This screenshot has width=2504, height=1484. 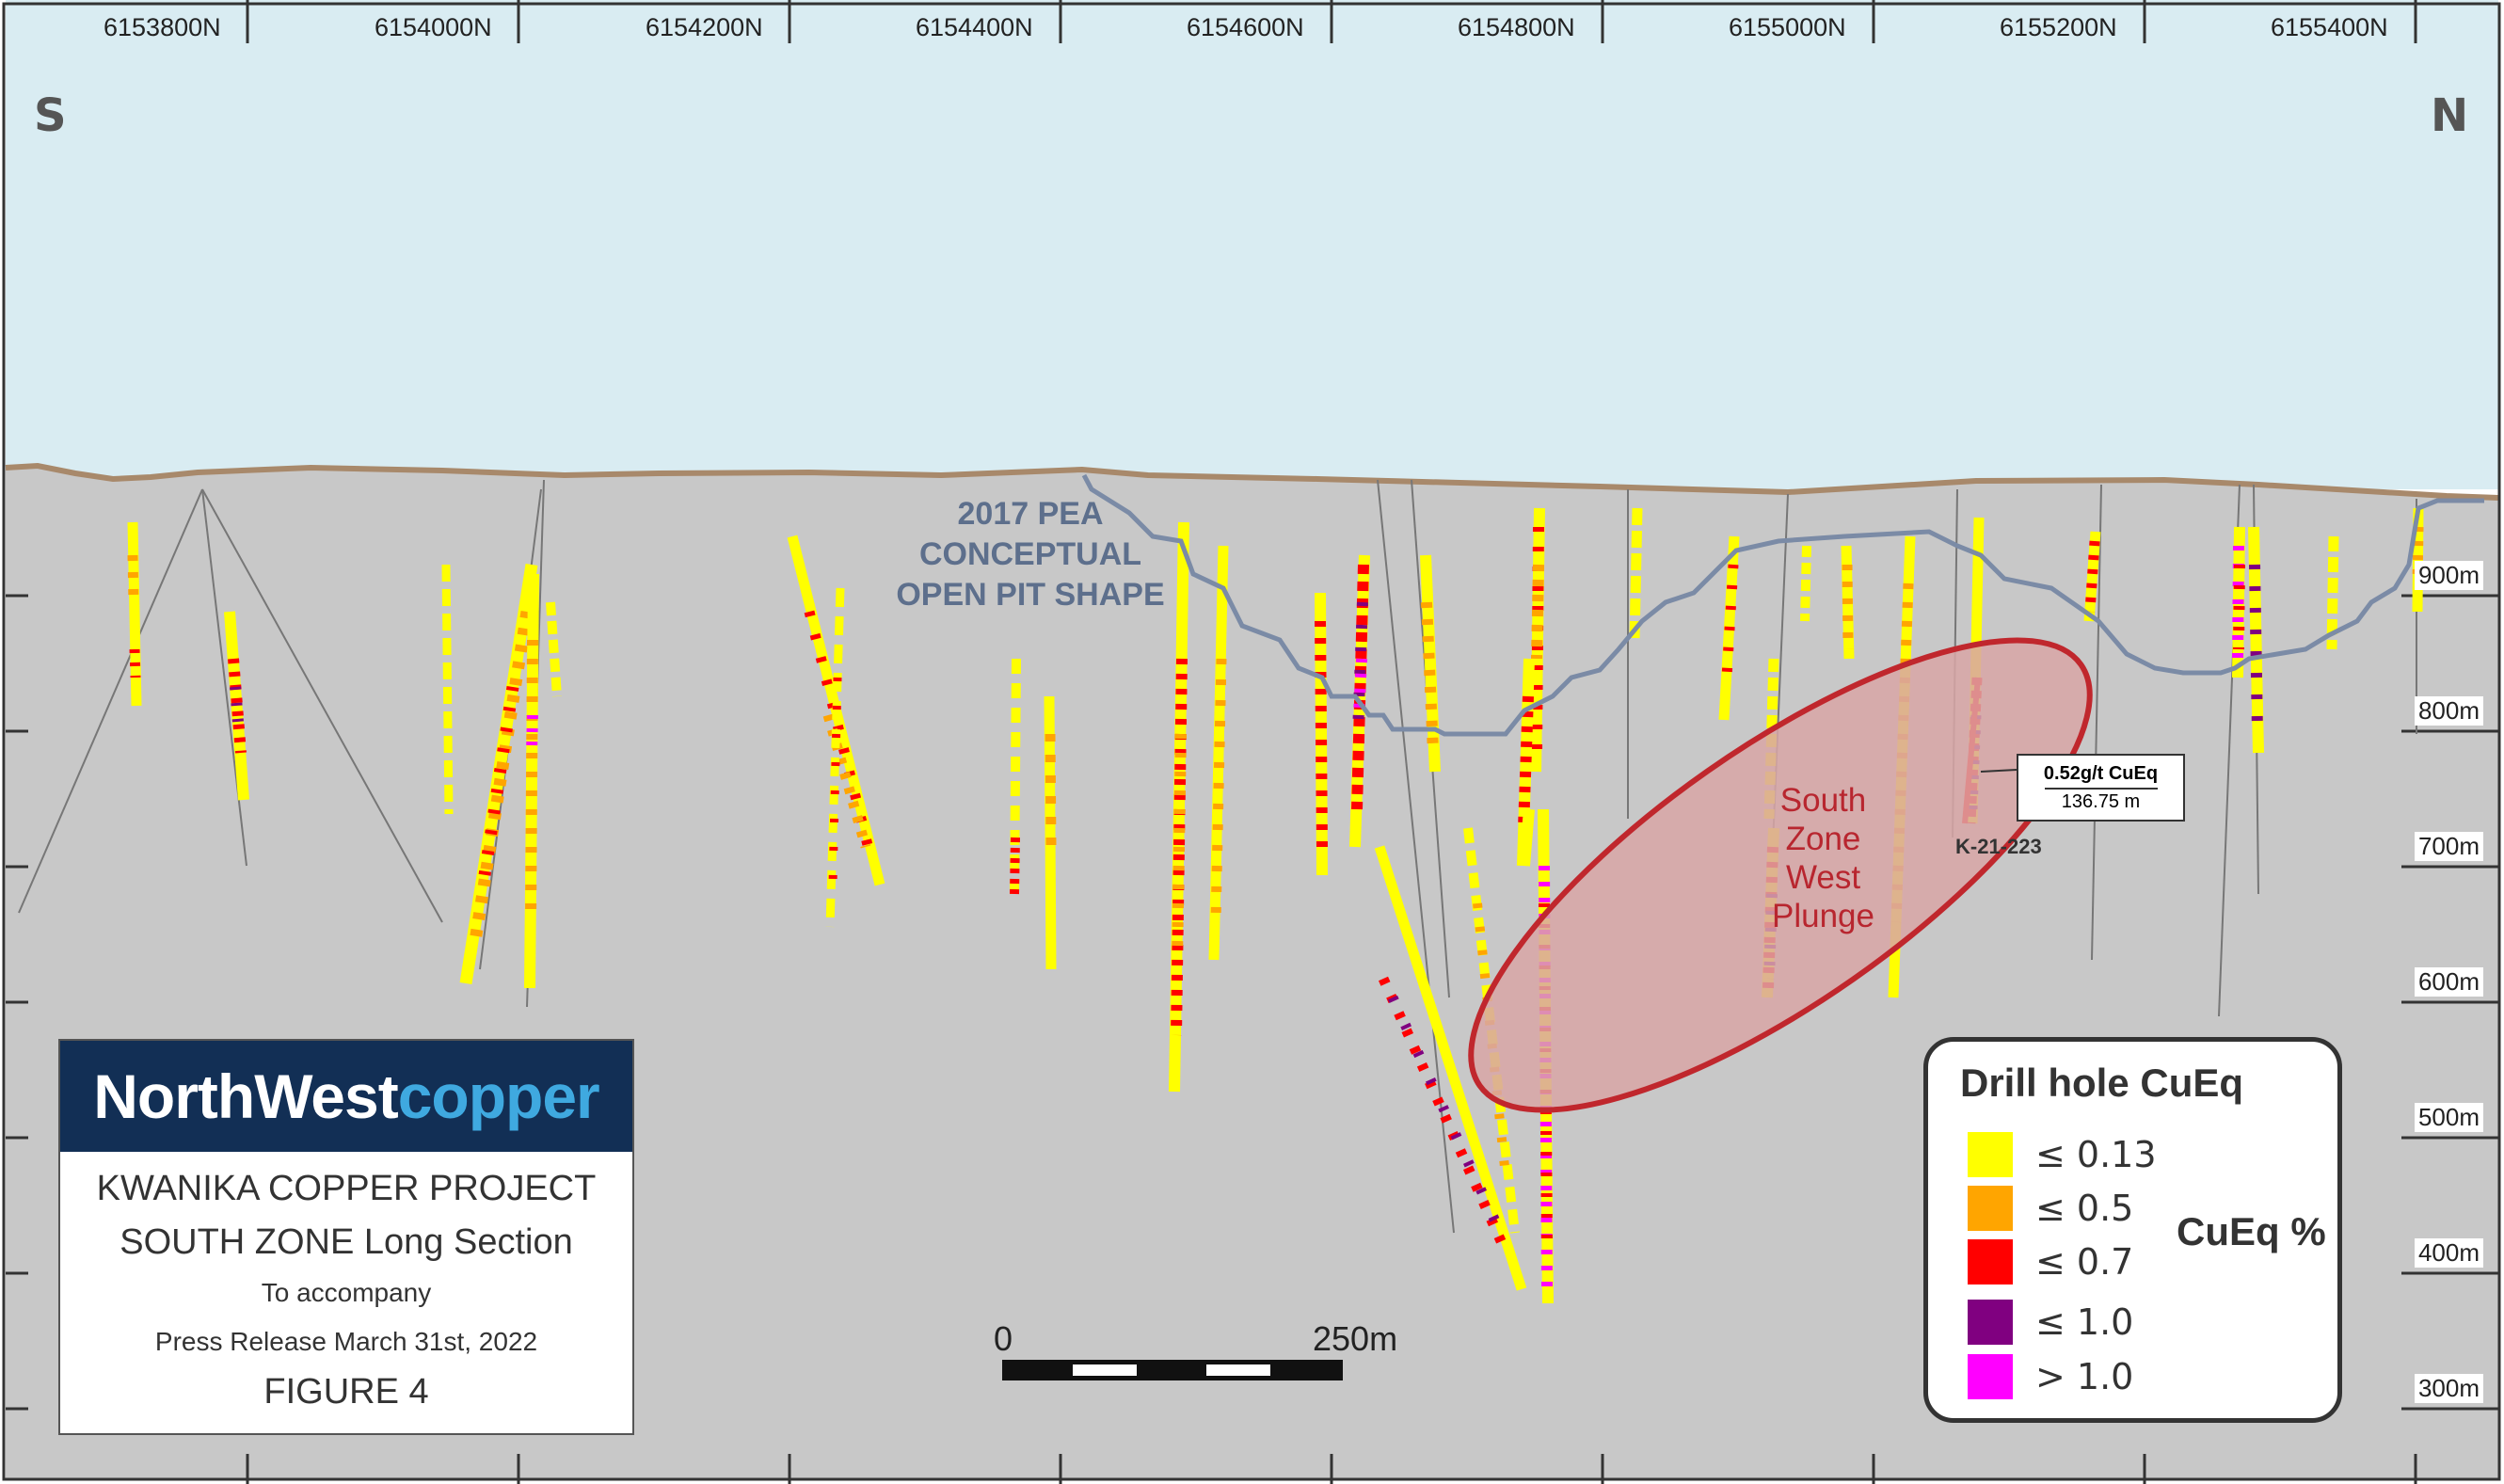 What do you see at coordinates (1030, 595) in the screenshot?
I see `pit-label-line: OPEN PIT SHAPE` at bounding box center [1030, 595].